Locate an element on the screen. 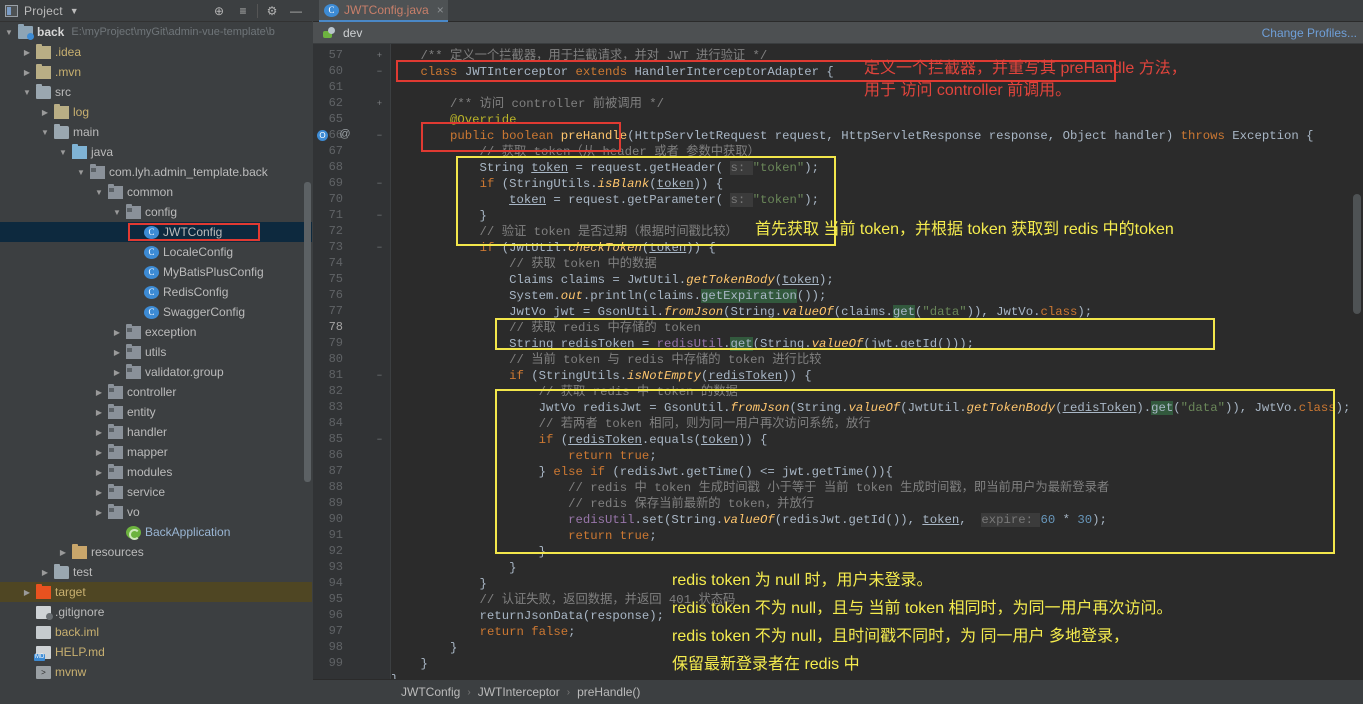 This screenshot has width=1363, height=704. breadcrumb-item-1: JWTInterceptor is located at coordinates (519, 692).